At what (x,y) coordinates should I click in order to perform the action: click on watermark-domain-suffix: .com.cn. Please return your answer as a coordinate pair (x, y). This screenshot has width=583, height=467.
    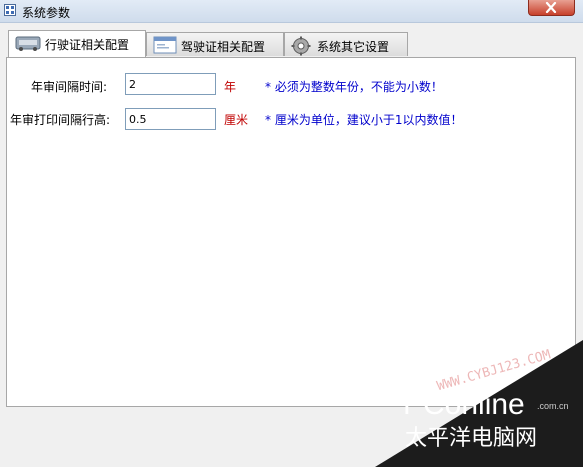
    Looking at the image, I should click on (553, 406).